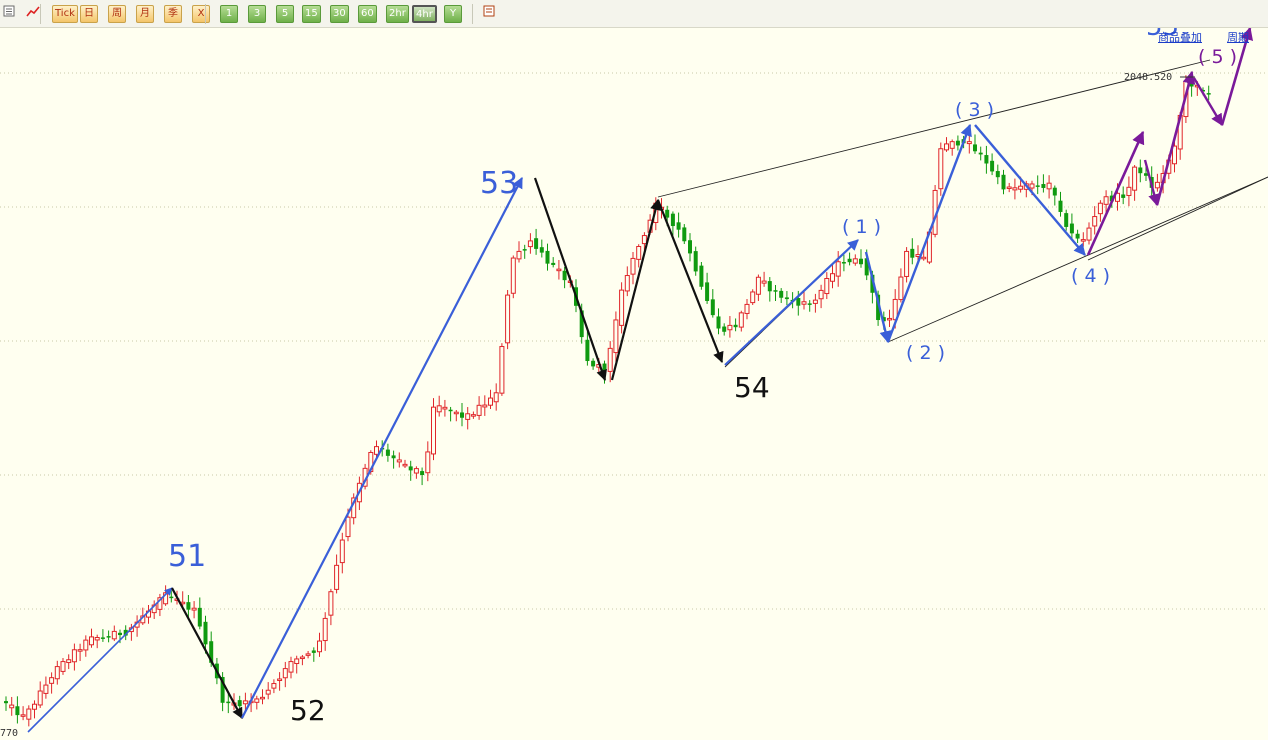 The image size is (1268, 740). I want to click on period-button-季: 季, so click(173, 14).